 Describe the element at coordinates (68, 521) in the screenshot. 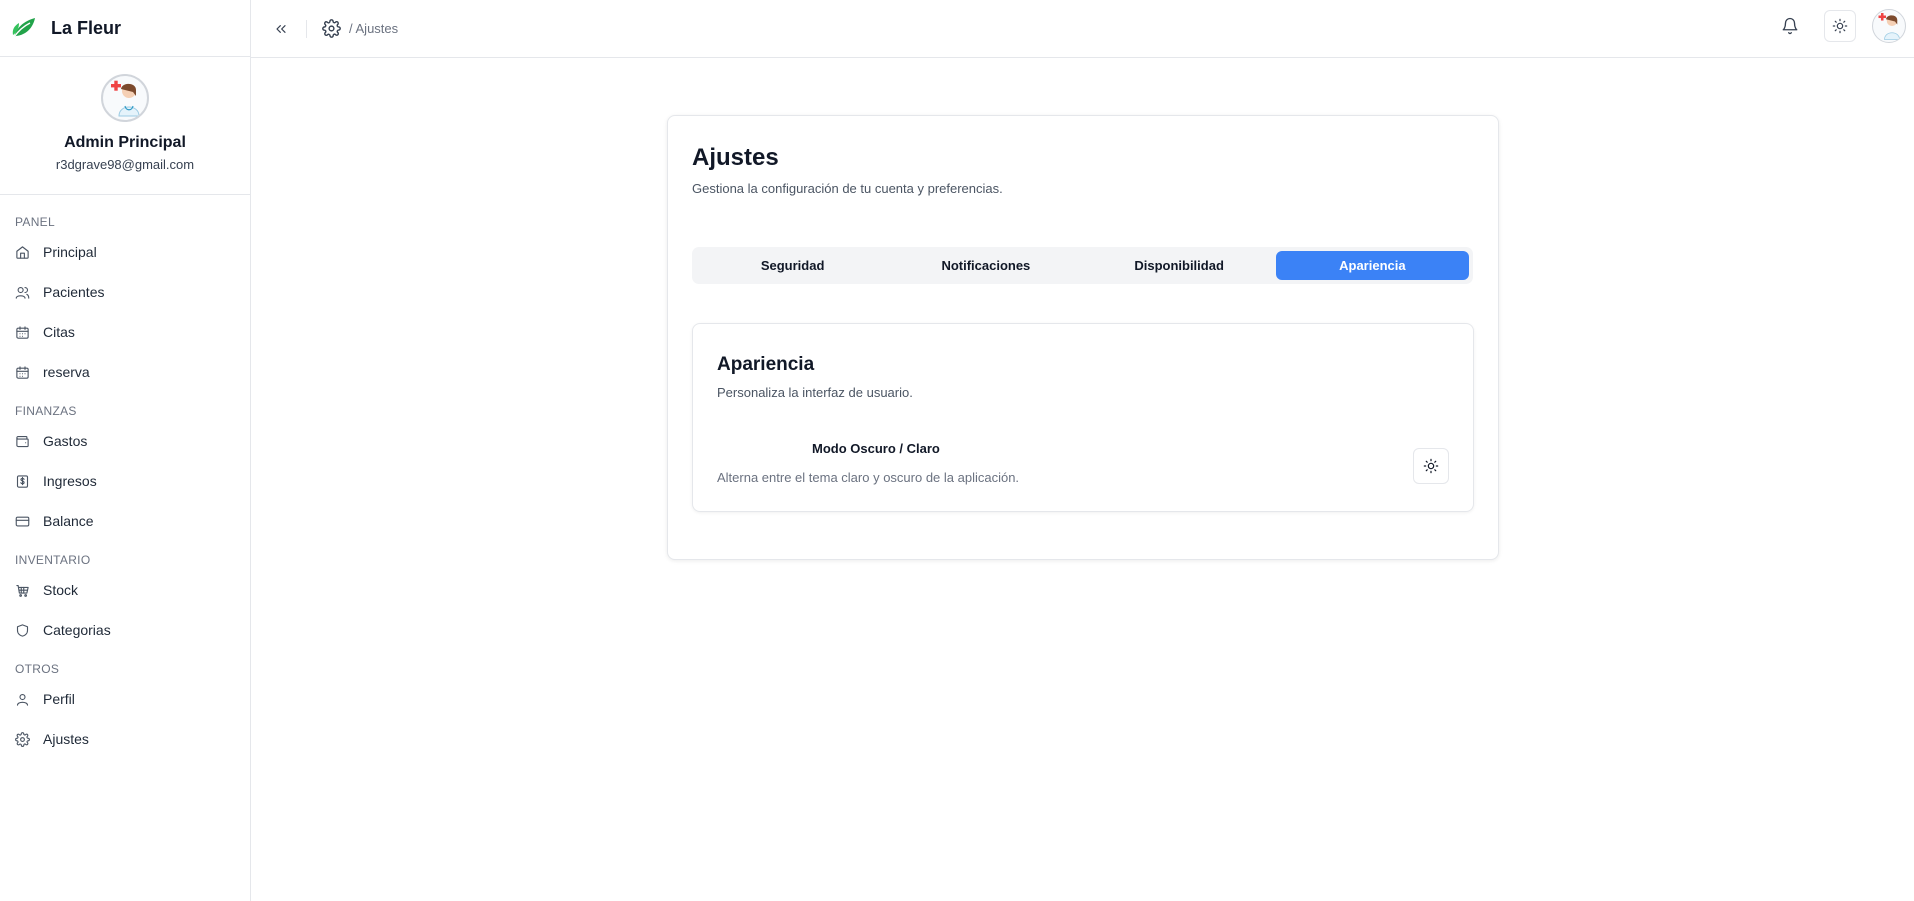

I see `sidebar-item-label: Balance` at that location.